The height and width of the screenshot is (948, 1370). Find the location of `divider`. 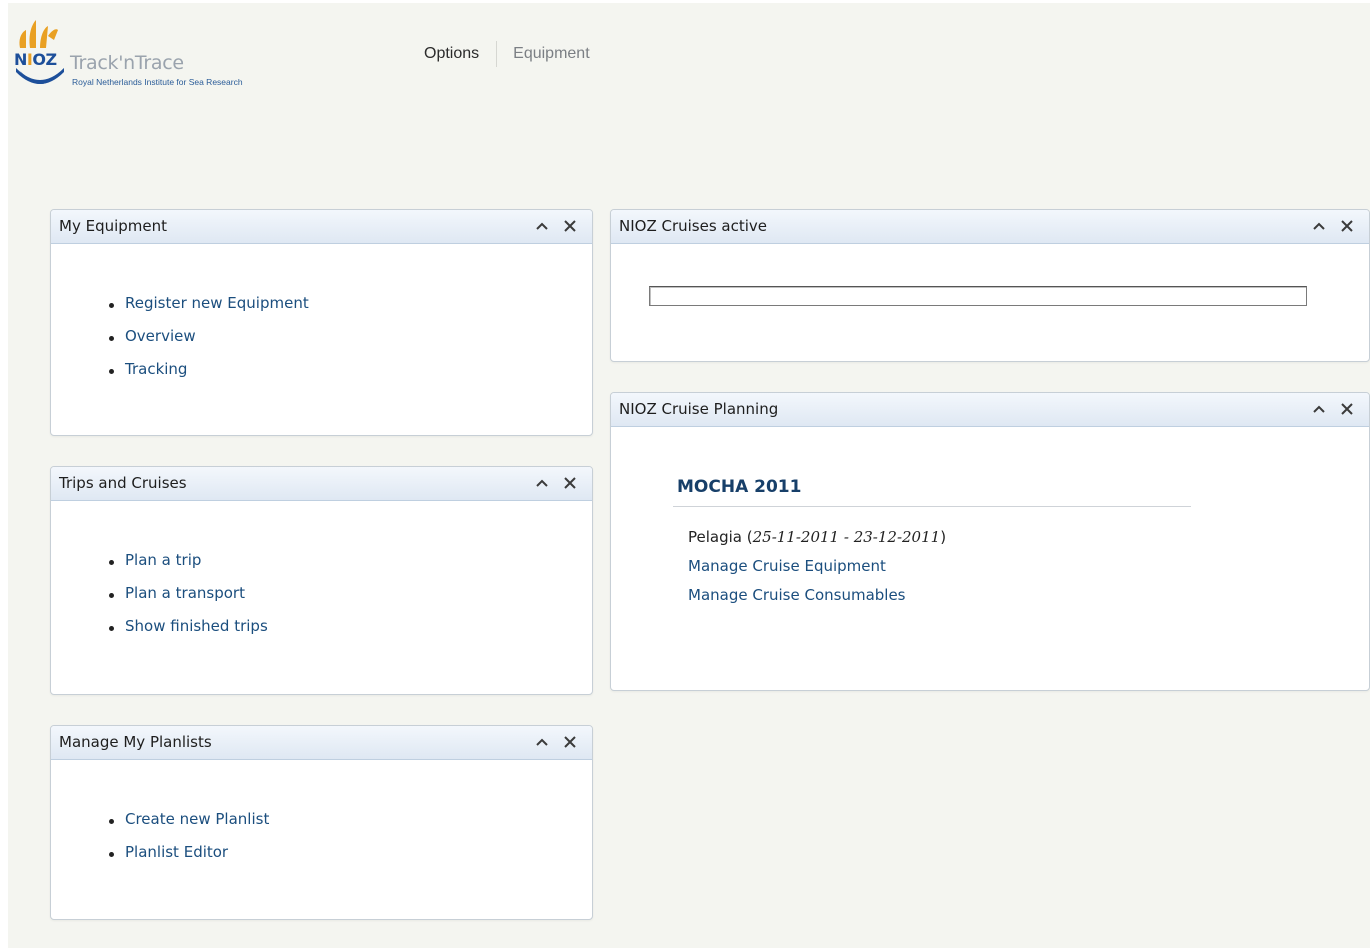

divider is located at coordinates (932, 506).